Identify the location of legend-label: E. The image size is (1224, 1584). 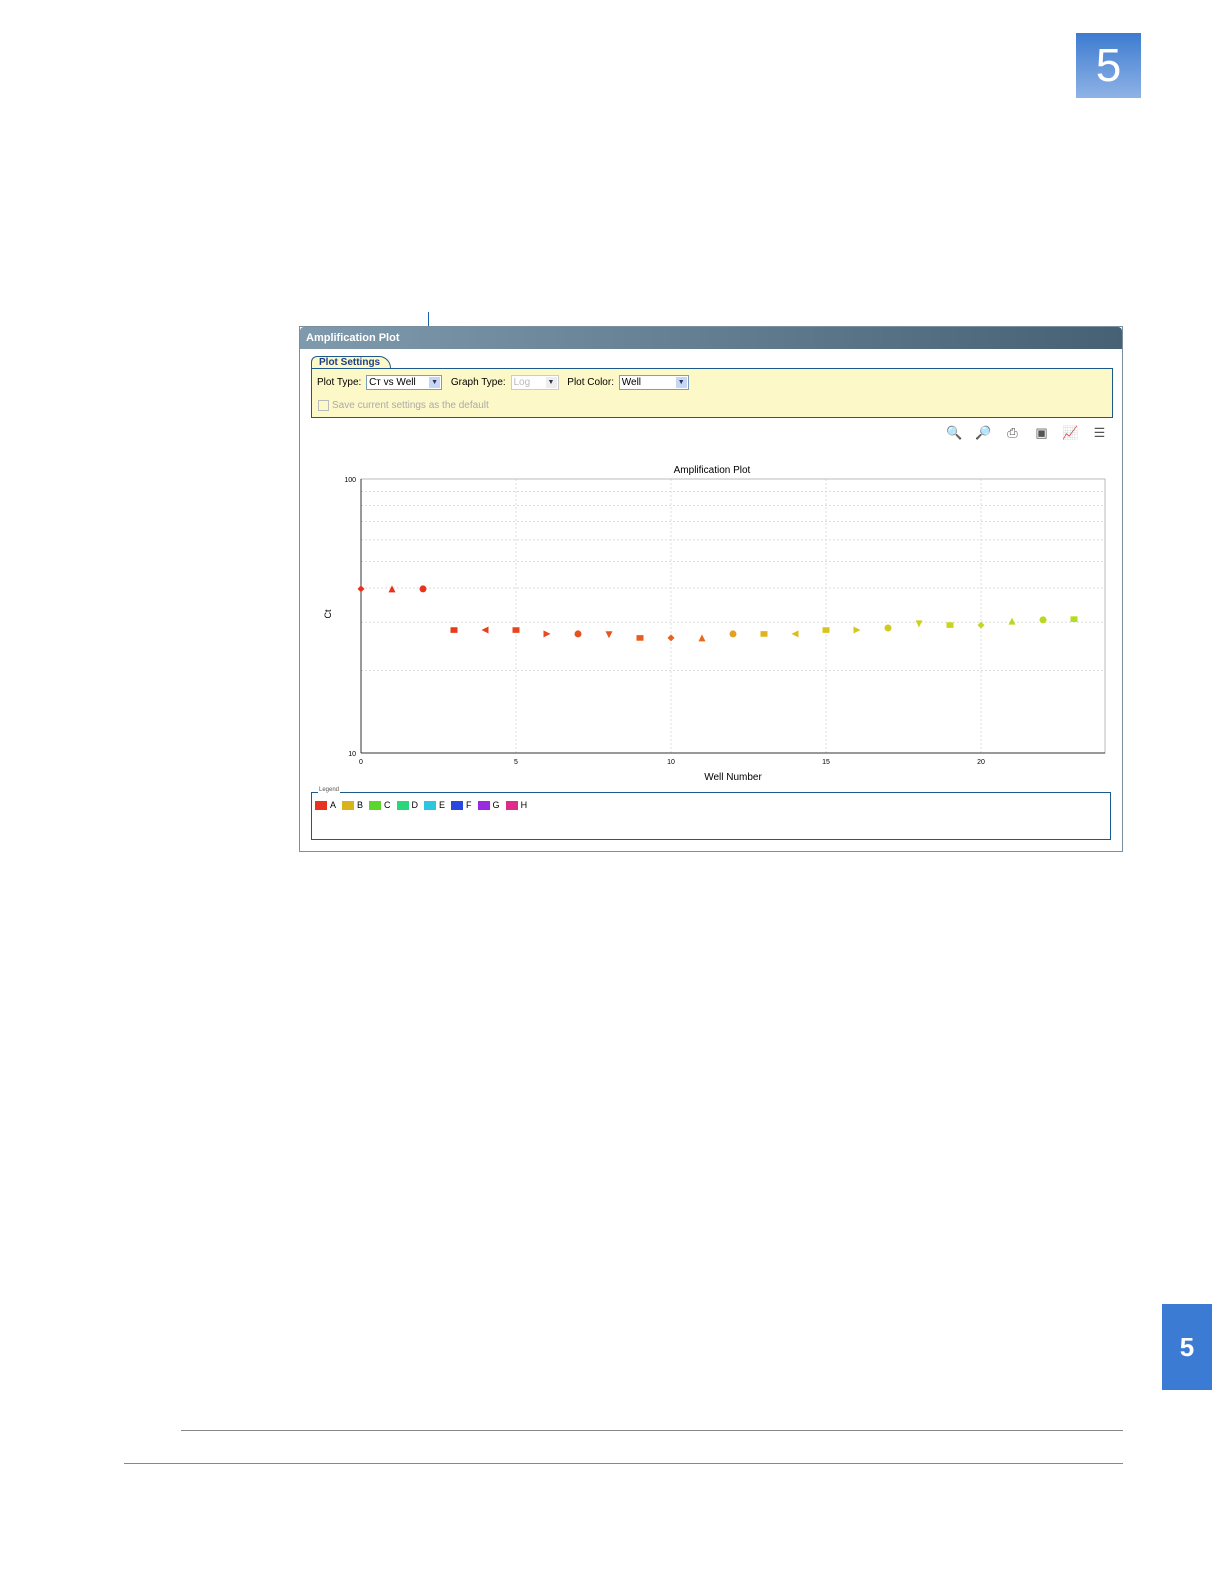
(442, 805).